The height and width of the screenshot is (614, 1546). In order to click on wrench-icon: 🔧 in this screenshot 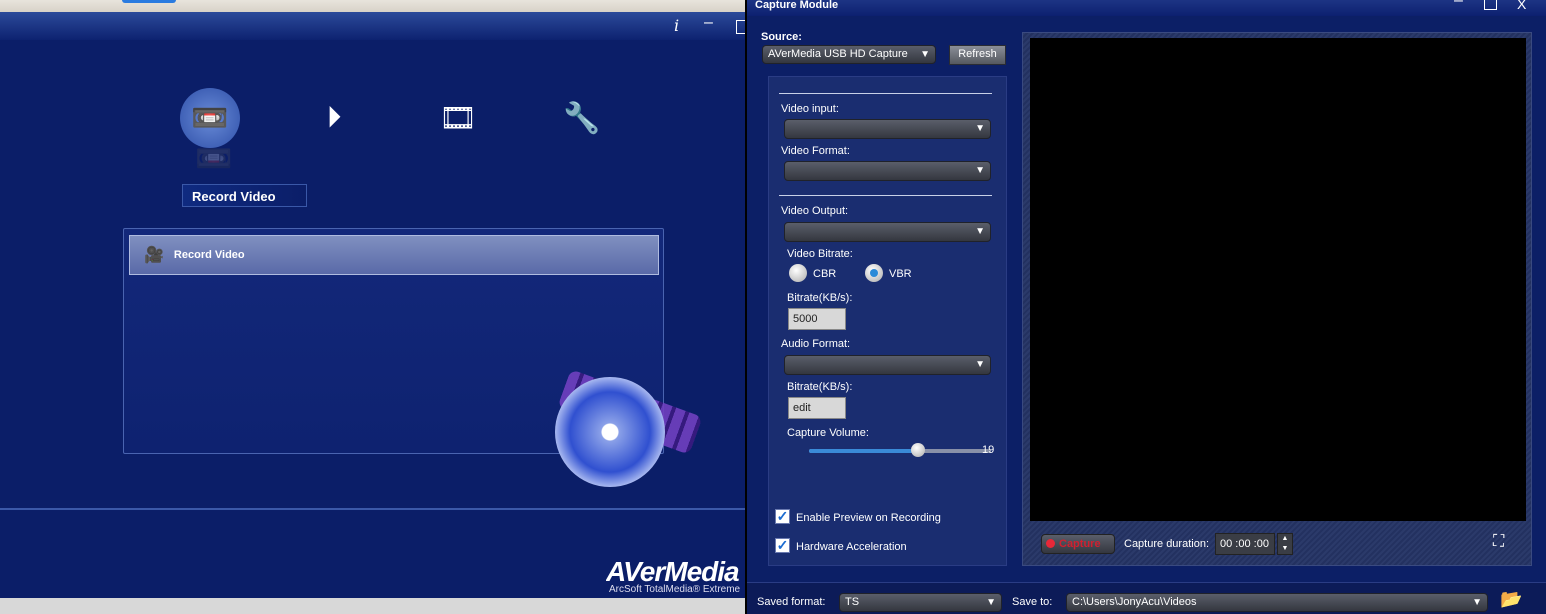, I will do `click(582, 118)`.